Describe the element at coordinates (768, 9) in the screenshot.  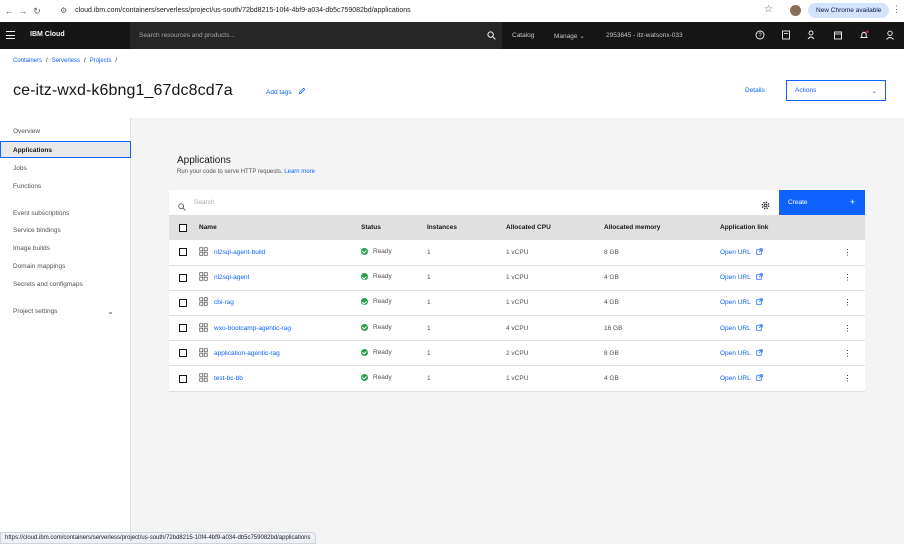
I see `bookmark-star-icon: ☆` at that location.